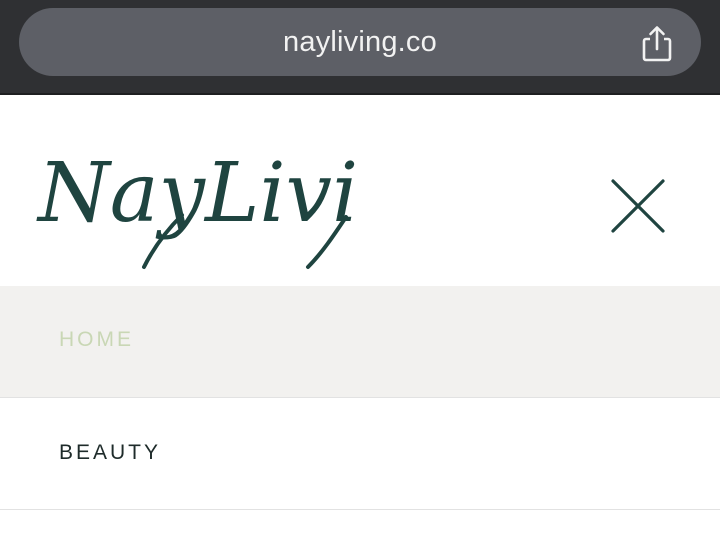 This screenshot has width=720, height=540. Describe the element at coordinates (200, 193) in the screenshot. I see `logo-text: NayLiving` at that location.